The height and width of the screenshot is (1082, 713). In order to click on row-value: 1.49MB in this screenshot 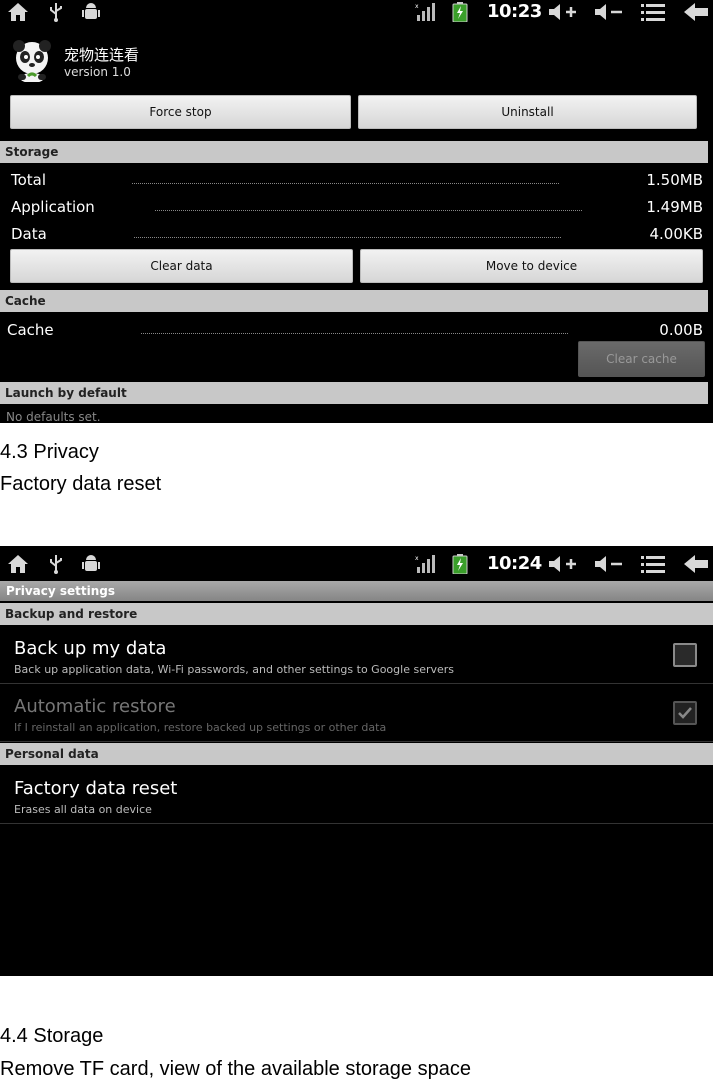, I will do `click(674, 207)`.